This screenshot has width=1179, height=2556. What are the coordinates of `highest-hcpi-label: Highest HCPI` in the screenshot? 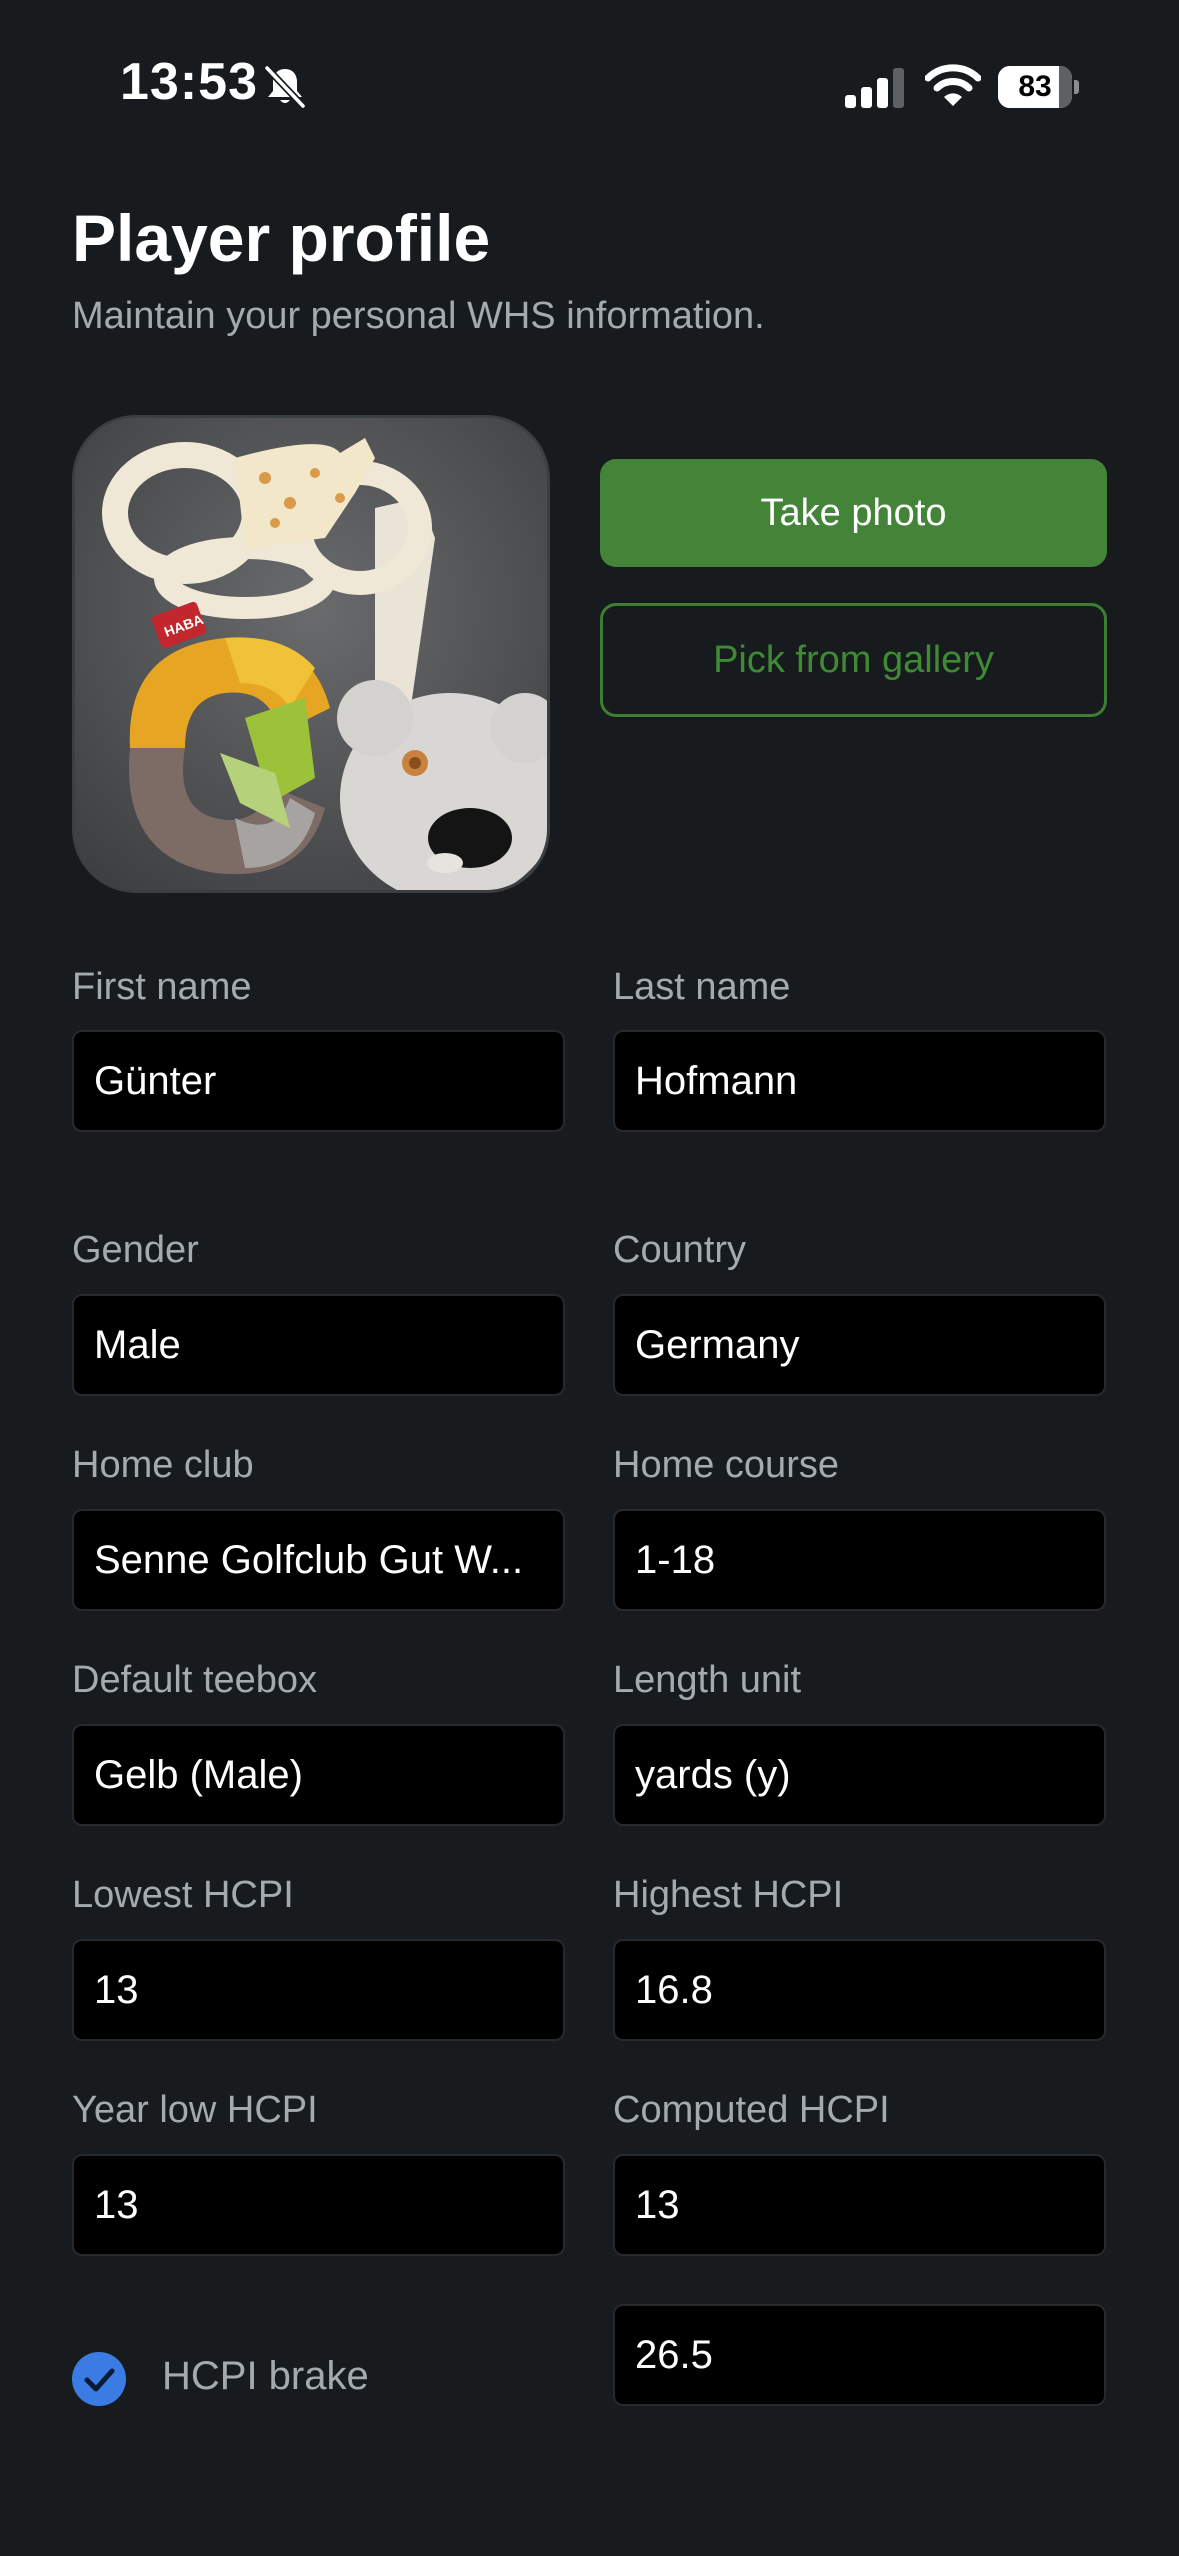 It's located at (728, 1895).